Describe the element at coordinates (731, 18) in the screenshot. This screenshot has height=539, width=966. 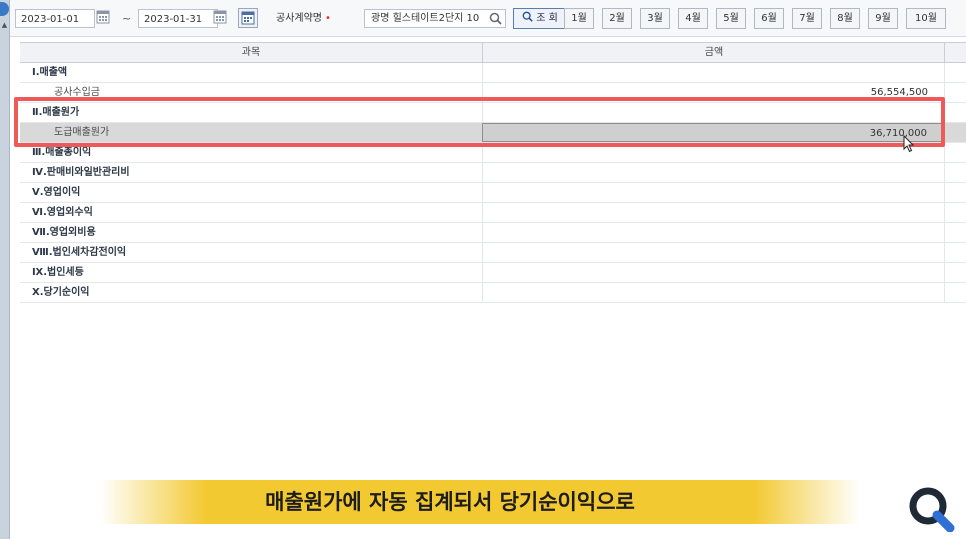
I see `month-button-5: 5월` at that location.